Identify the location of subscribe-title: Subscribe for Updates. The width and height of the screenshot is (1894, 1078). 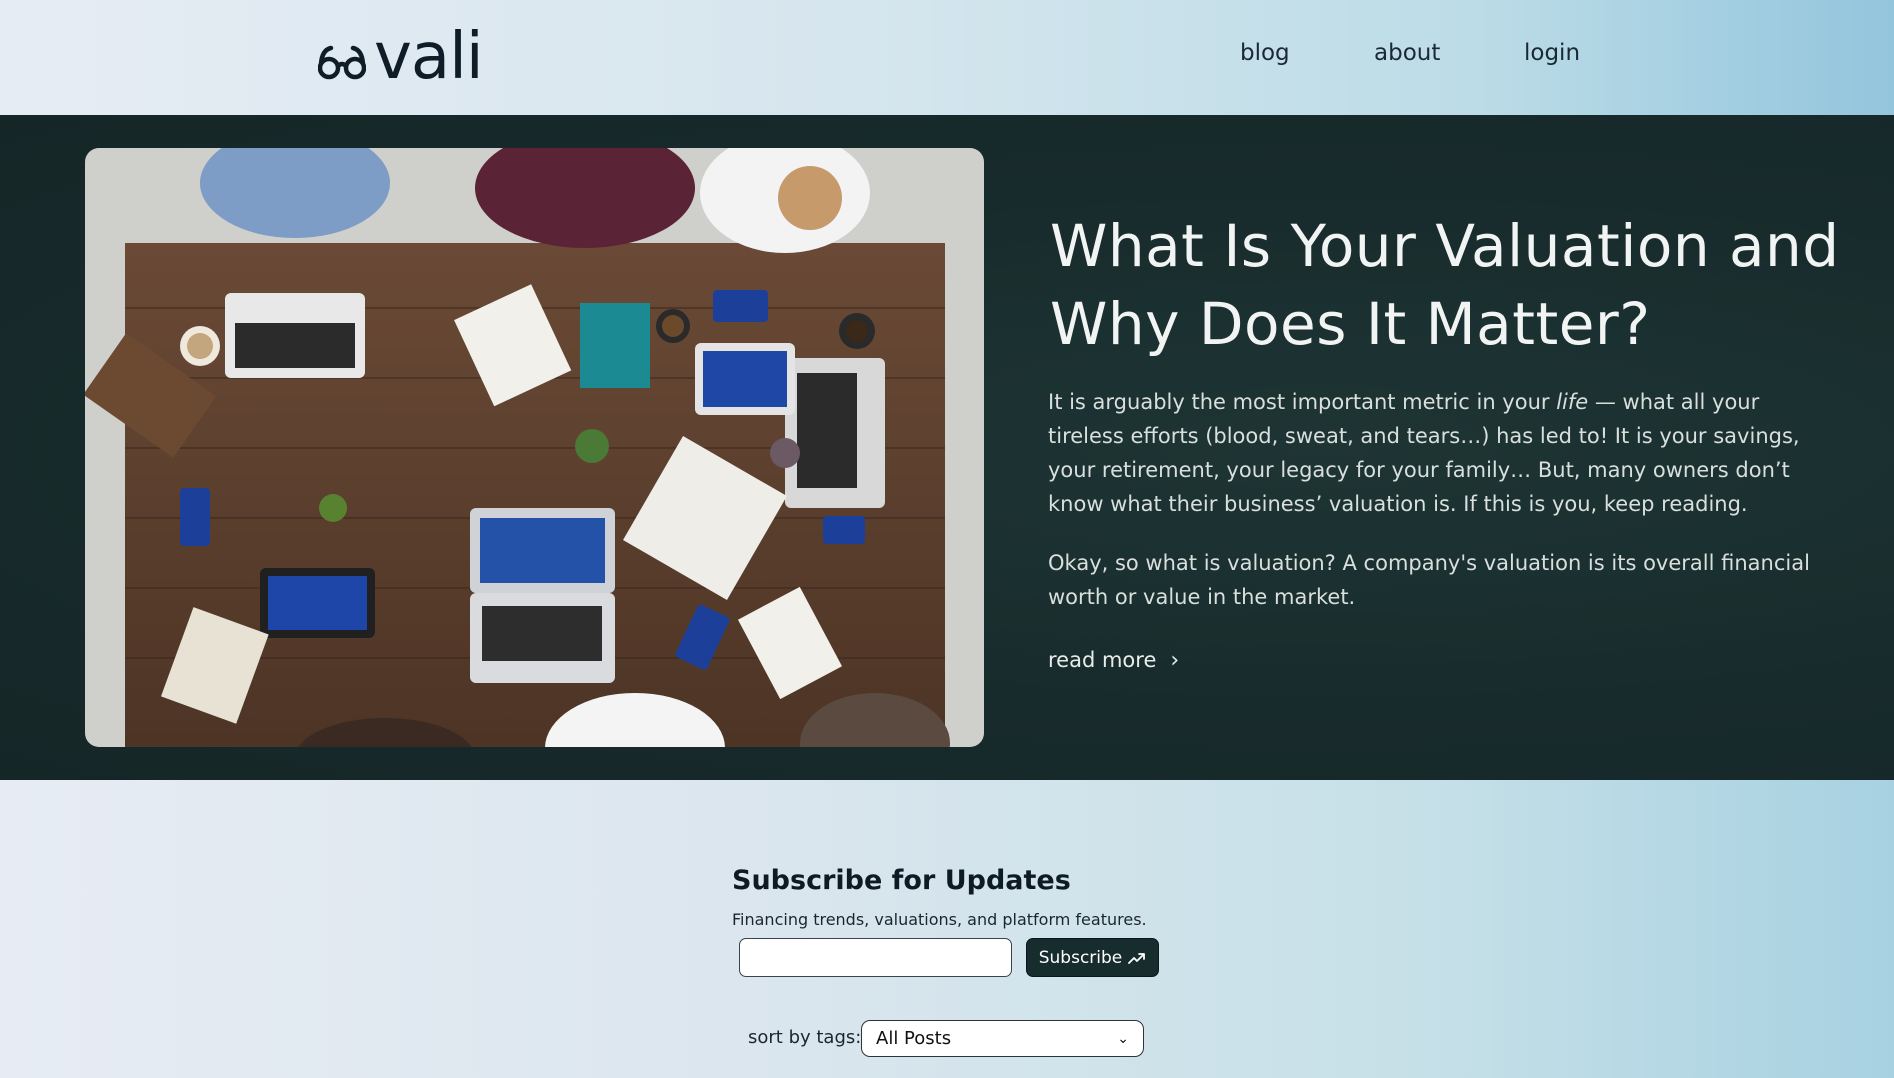
(901, 880).